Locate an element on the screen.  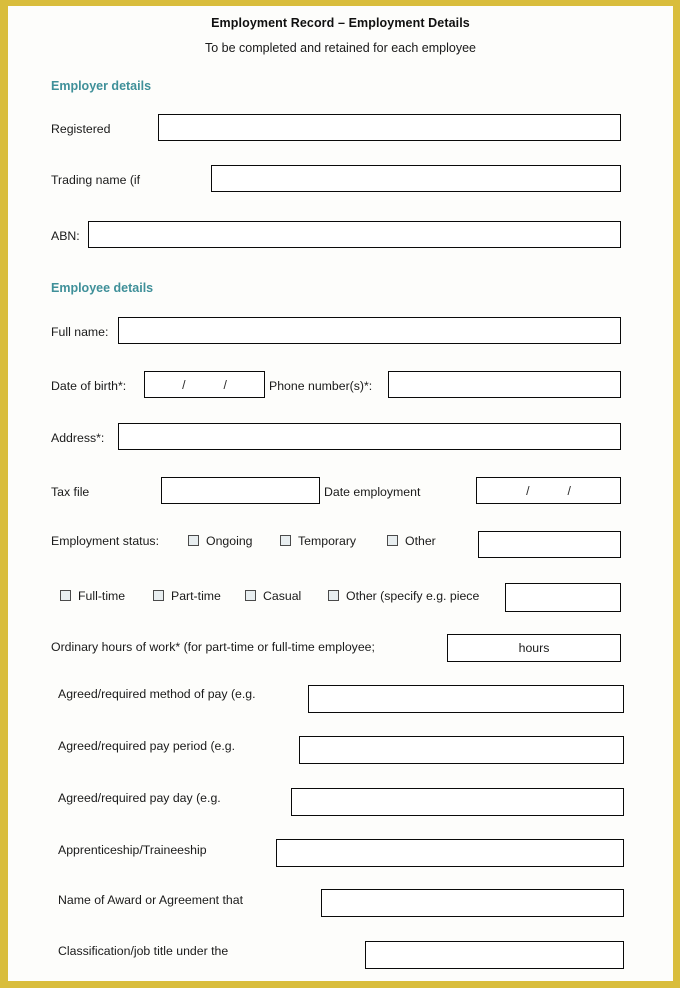
checkbox-status-ongoing is located at coordinates (193, 540).